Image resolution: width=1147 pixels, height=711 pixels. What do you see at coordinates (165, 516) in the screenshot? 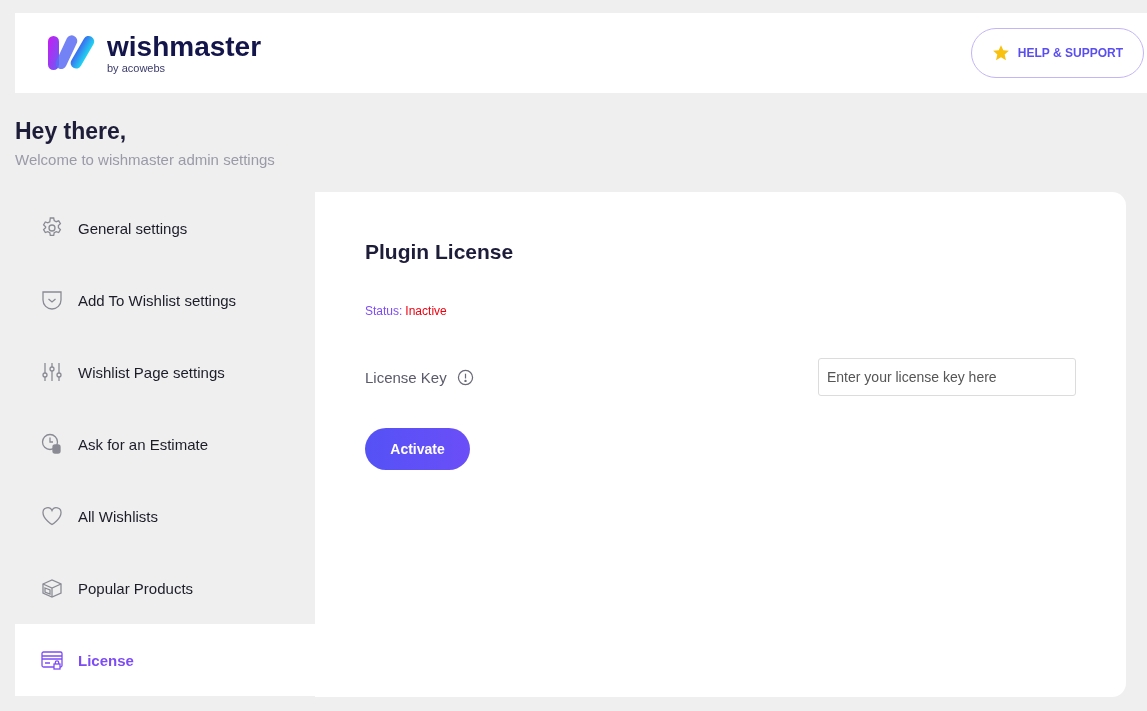
I see `sidebar-item: All Wishlists` at bounding box center [165, 516].